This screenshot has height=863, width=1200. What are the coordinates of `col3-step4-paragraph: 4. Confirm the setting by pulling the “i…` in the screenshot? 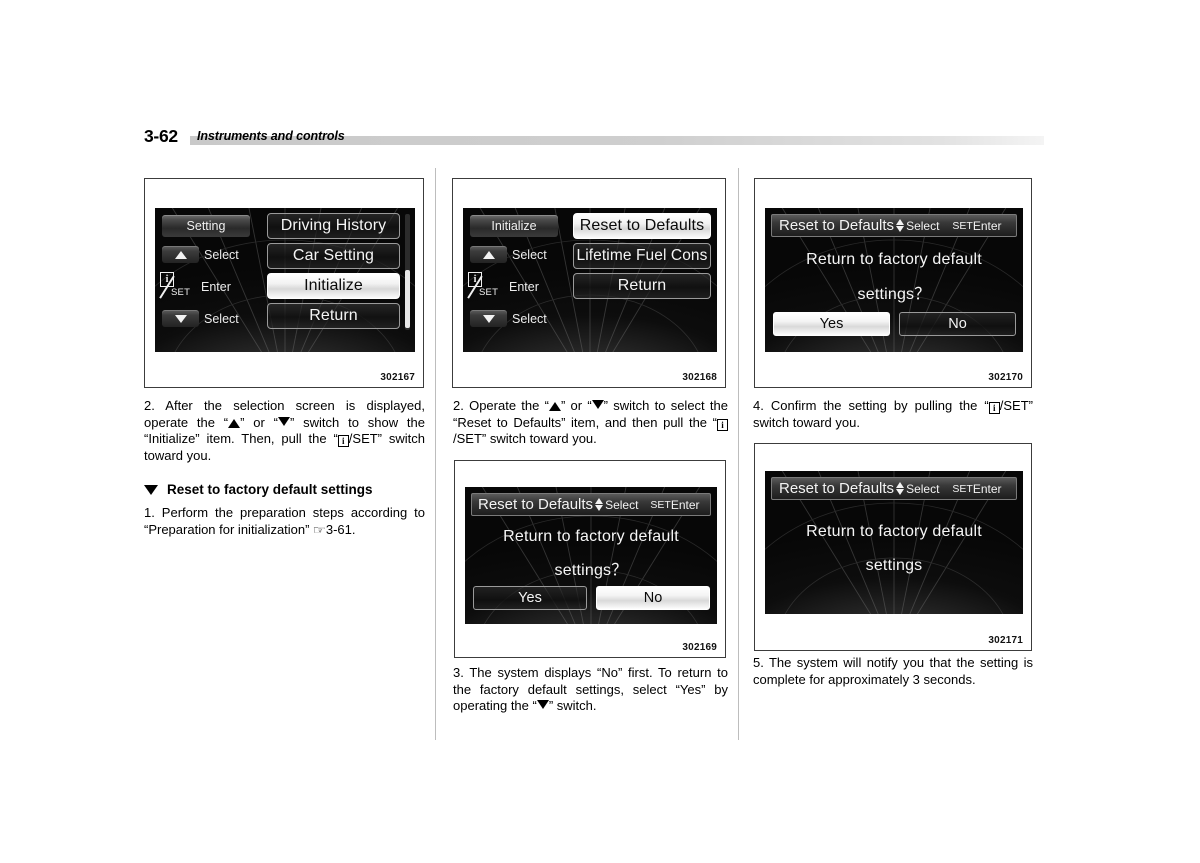 It's located at (893, 414).